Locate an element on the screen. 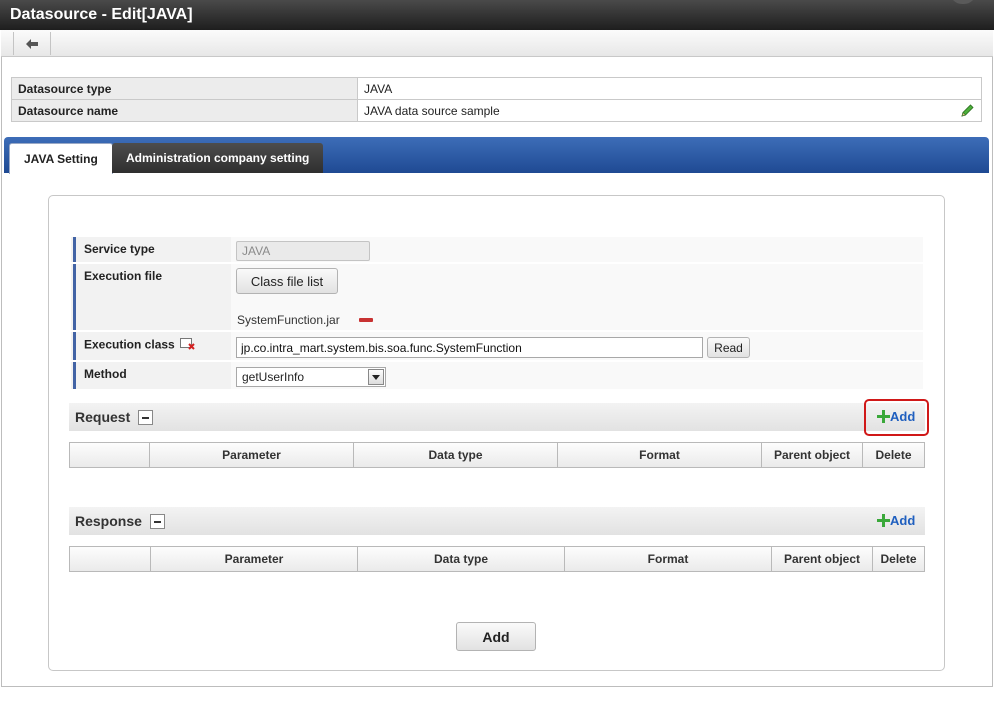  request-col-data-type: Data type is located at coordinates (456, 455).